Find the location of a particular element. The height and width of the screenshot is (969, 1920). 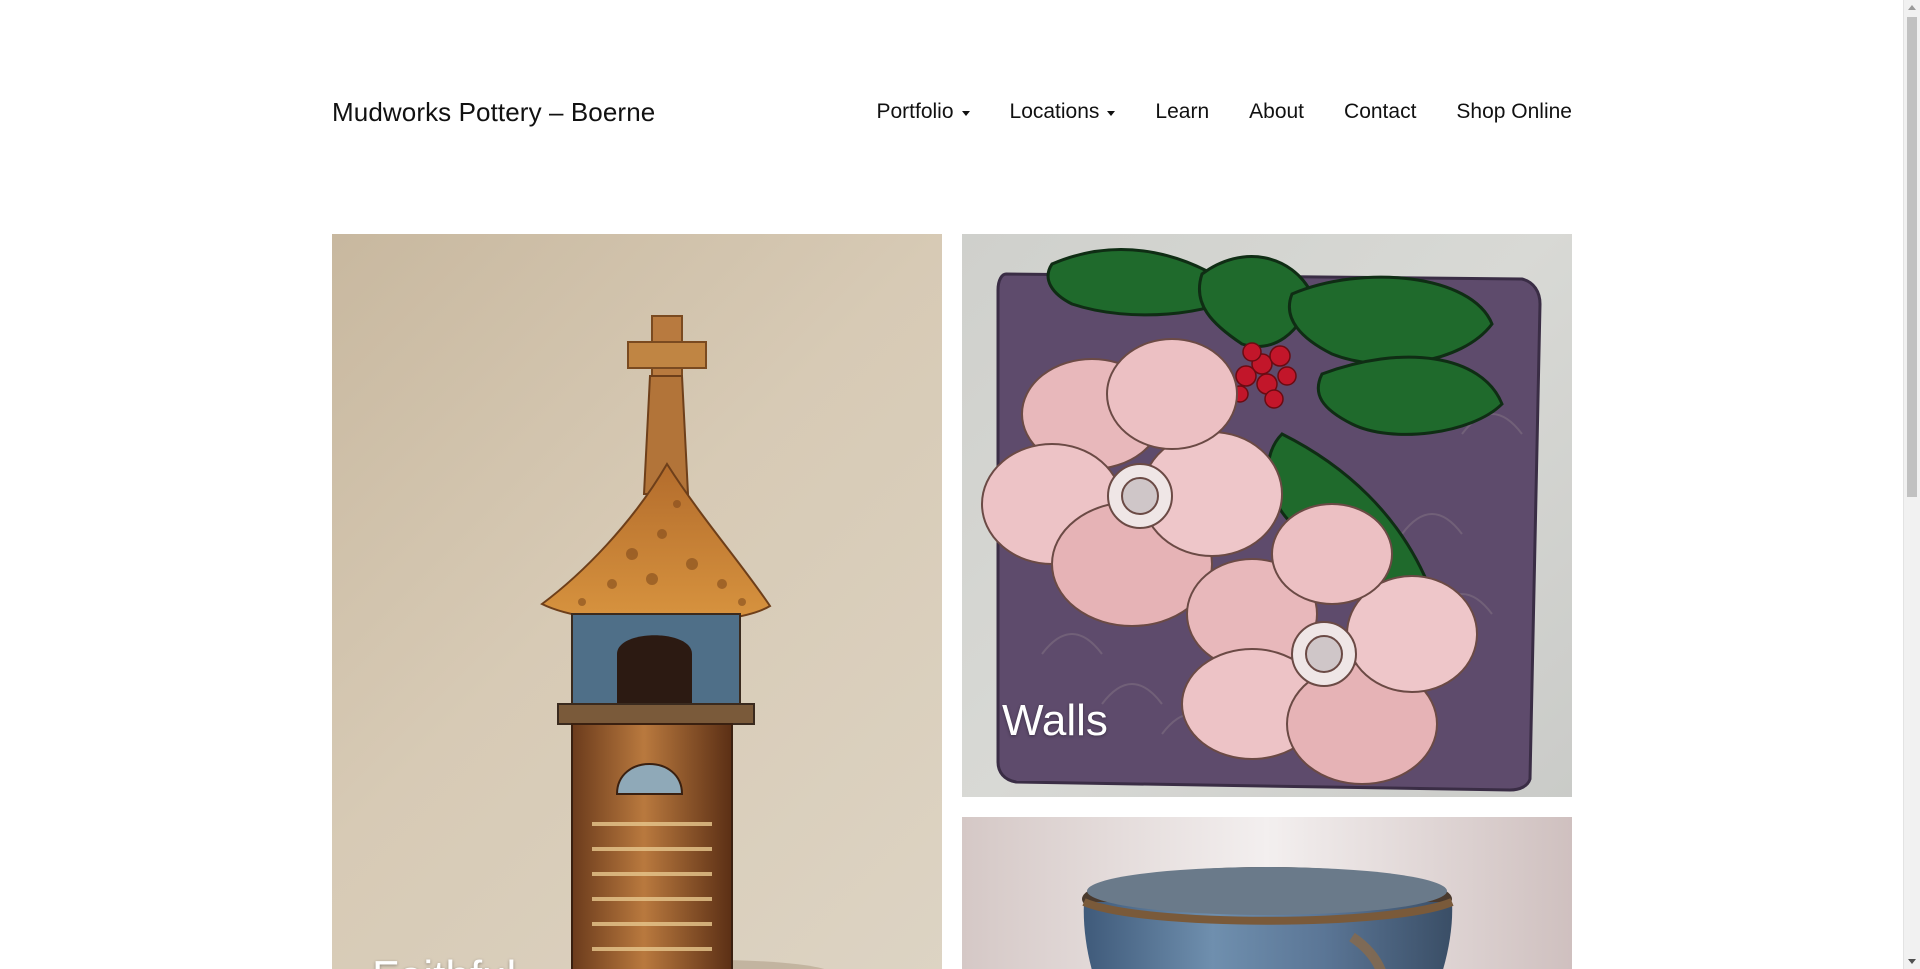

nav-item-label: Shop Online is located at coordinates (1514, 111).